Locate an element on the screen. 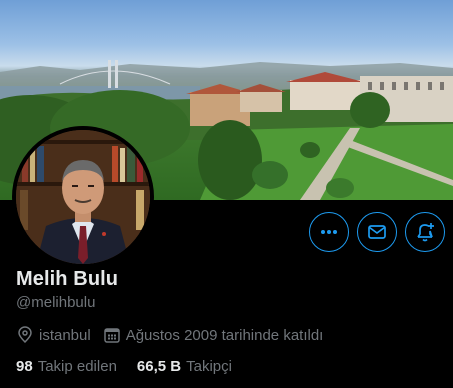  profile-joined: Ağustos 2009 tarihinde katıldı is located at coordinates (213, 335).